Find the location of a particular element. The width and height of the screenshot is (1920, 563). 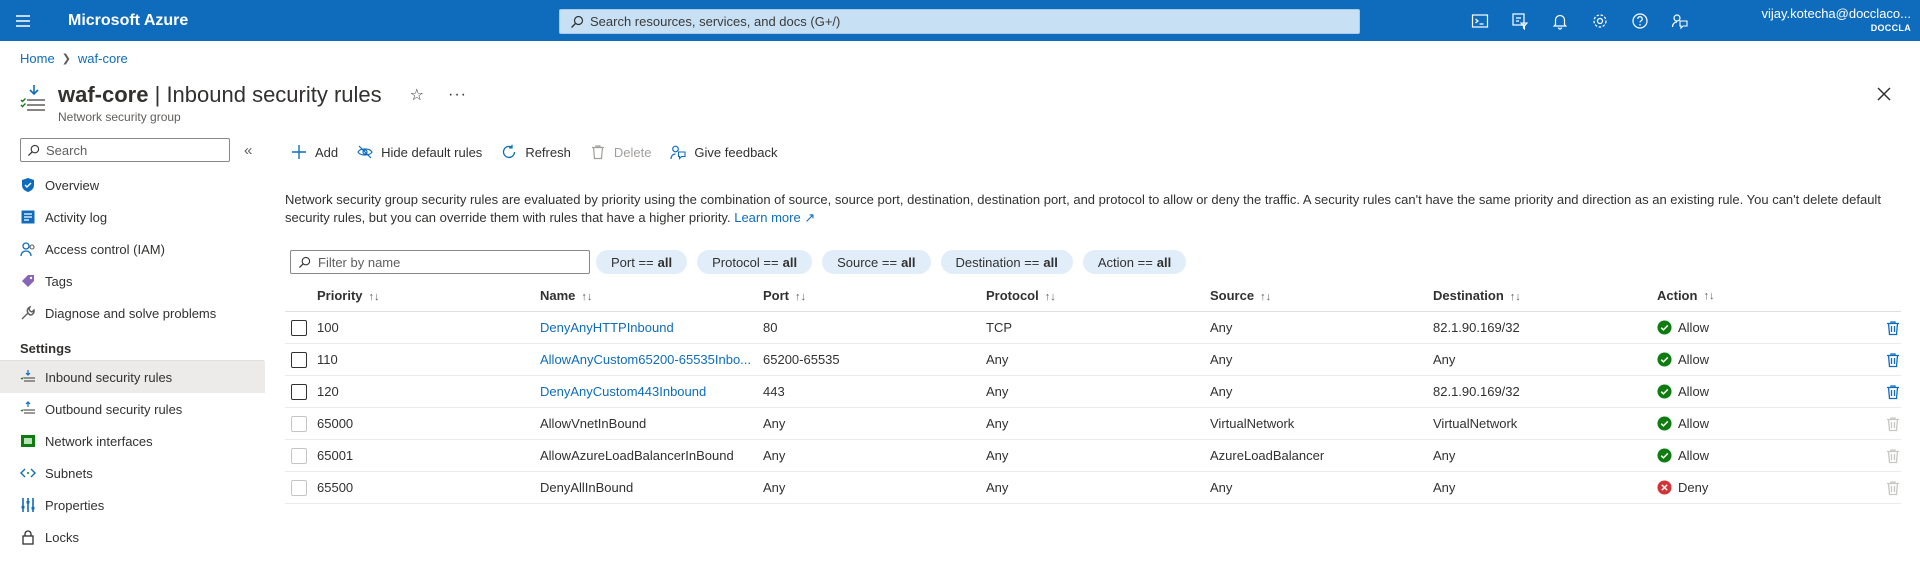

name-cell: AllowAzureLoadBalancerInBound is located at coordinates (651, 455).